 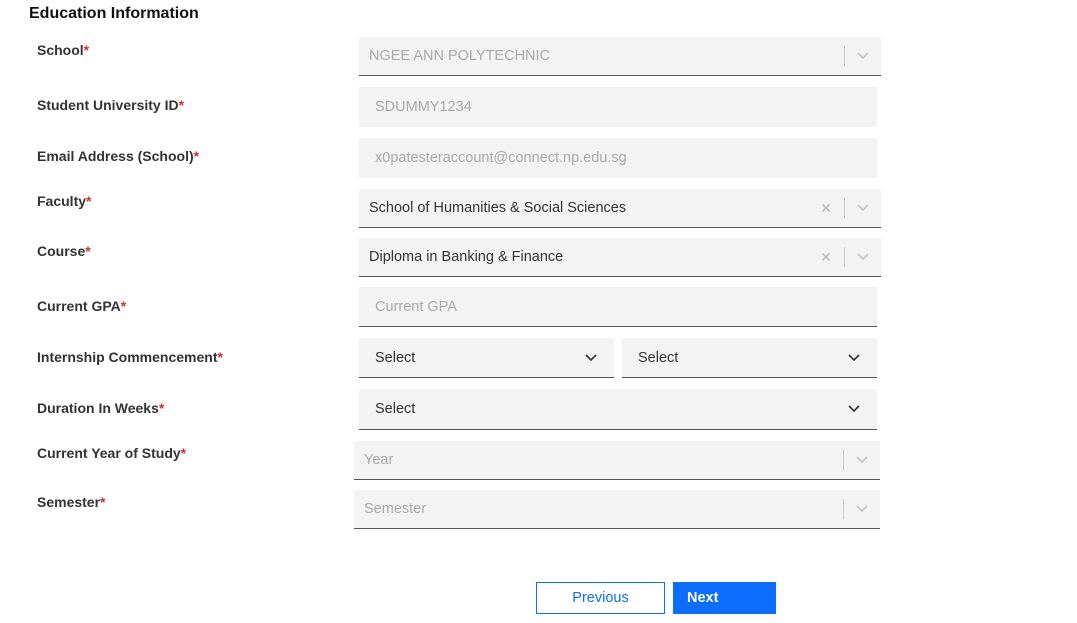 I want to click on year-of-study-label: Current Year of Study*, so click(x=112, y=453).